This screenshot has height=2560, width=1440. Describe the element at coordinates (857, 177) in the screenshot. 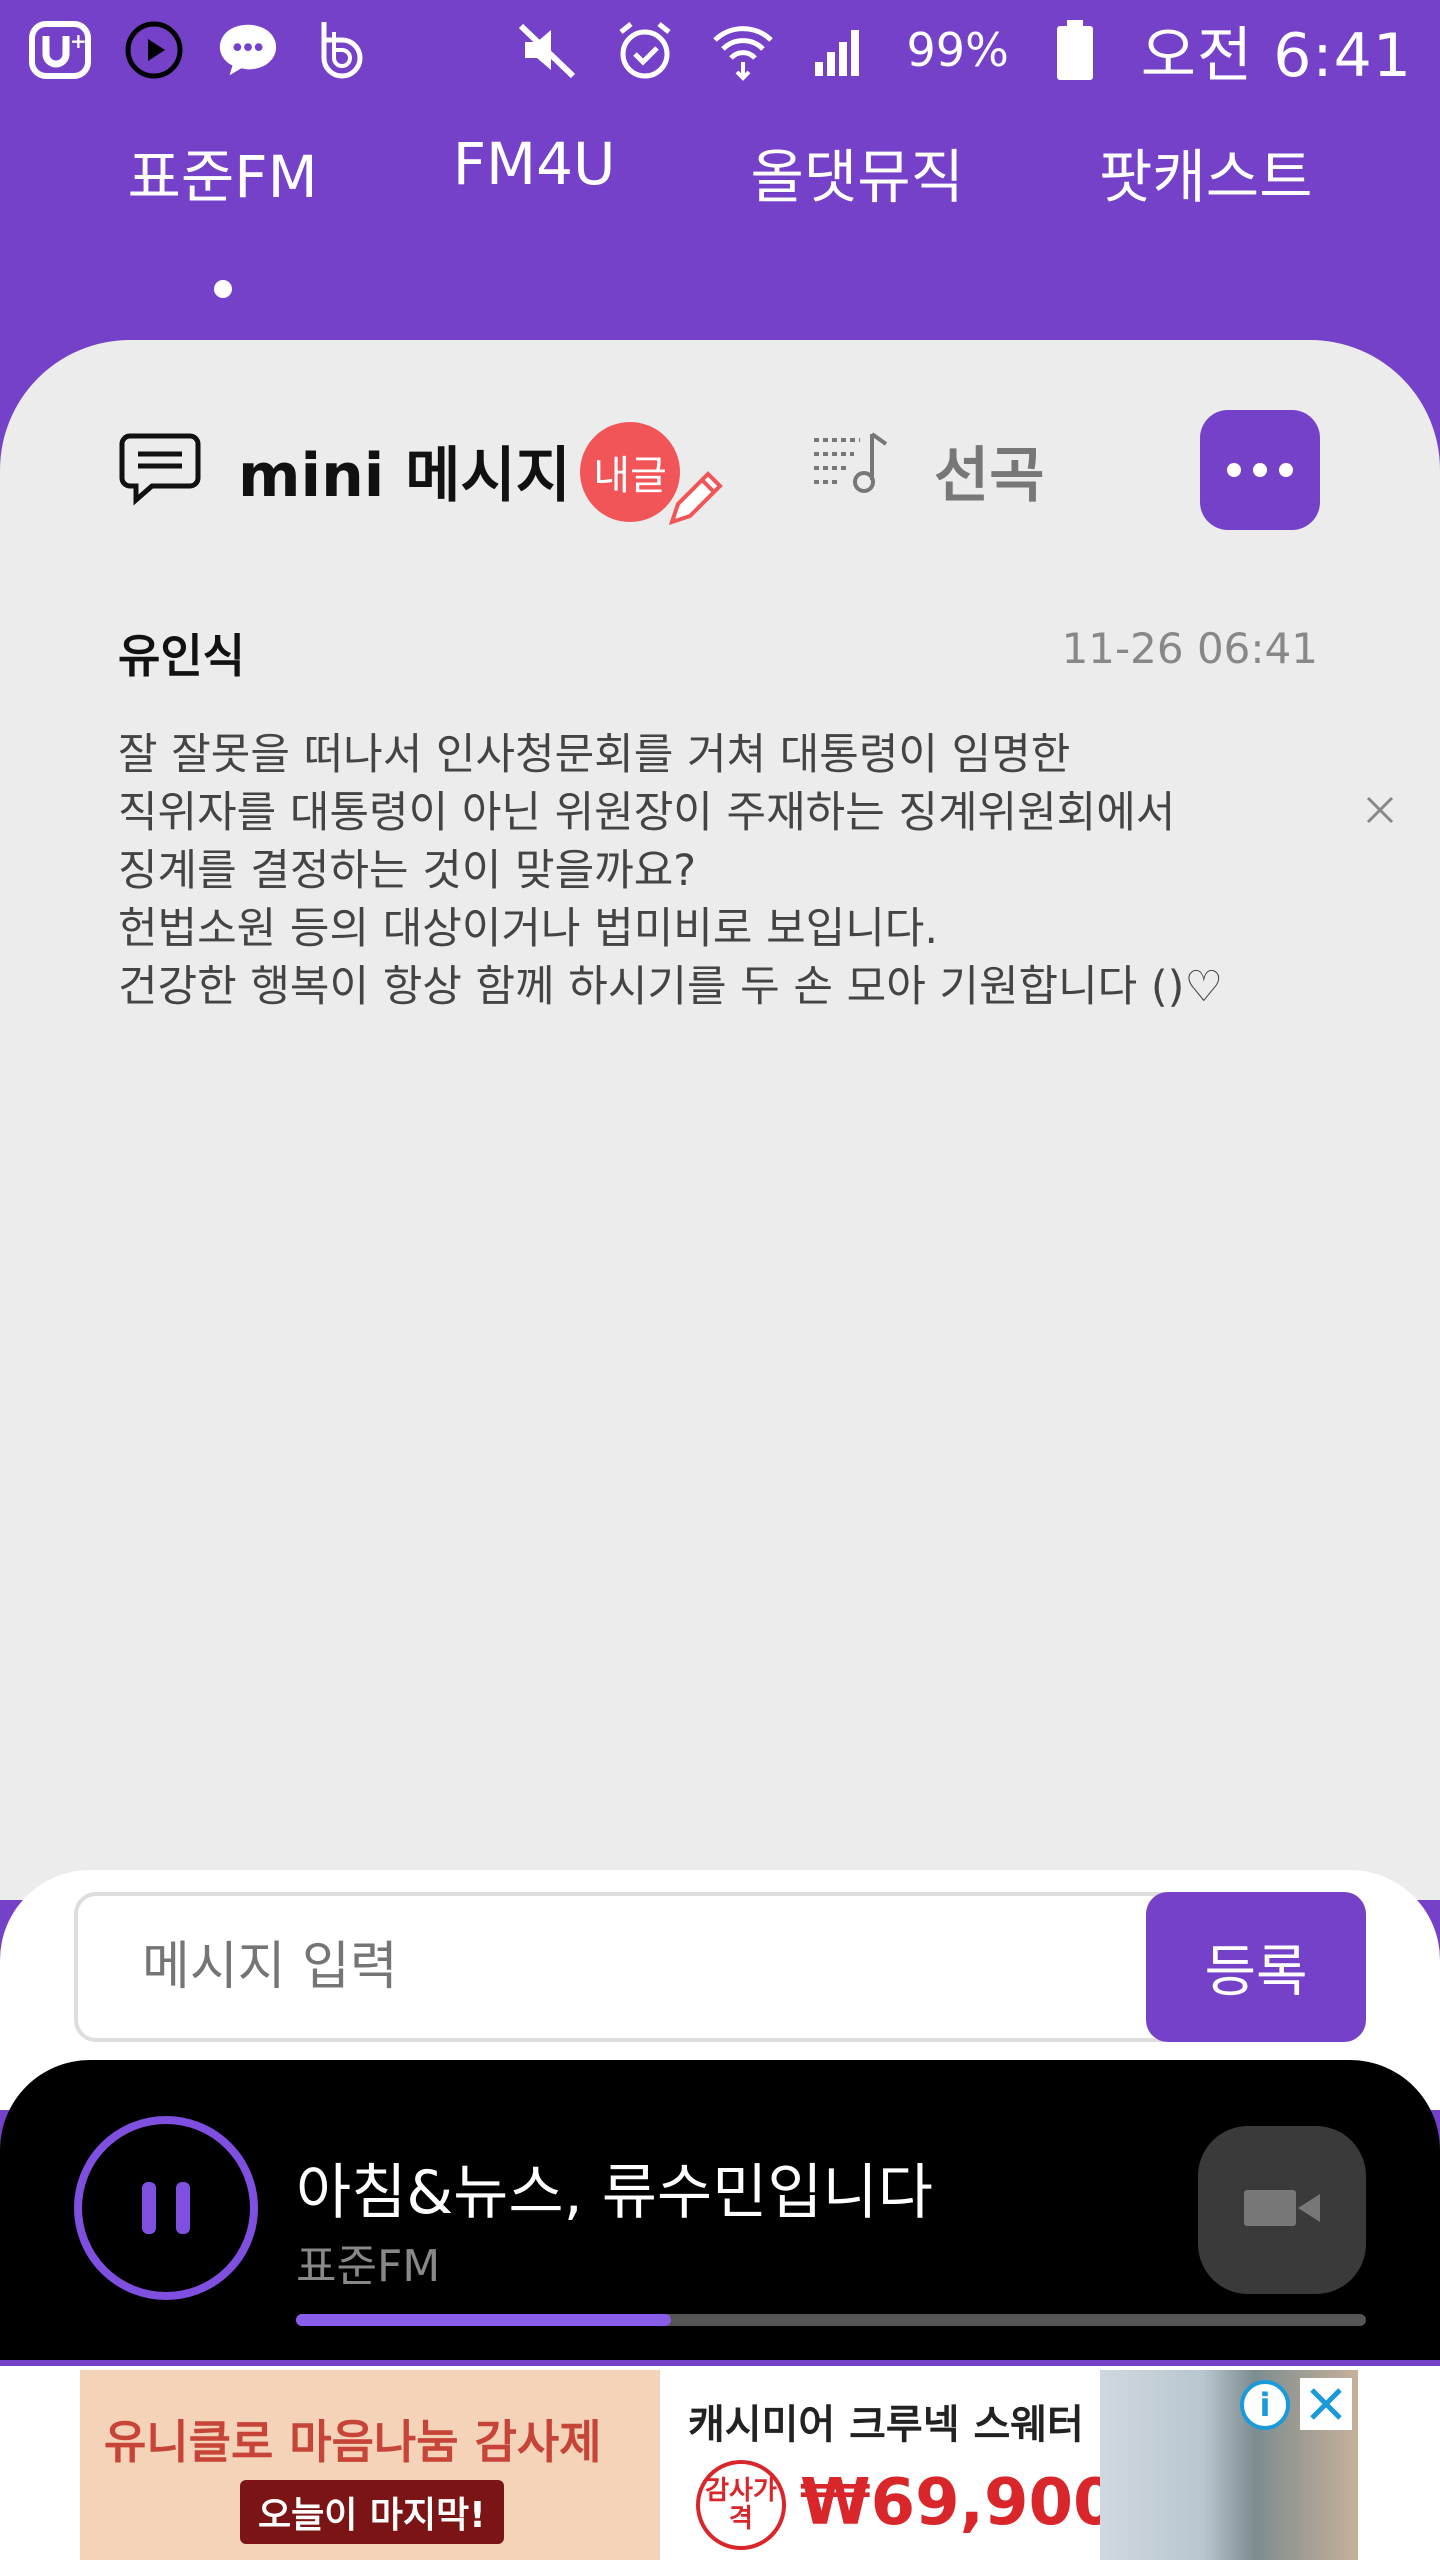

I see `tab-label: 올댓뮤직` at that location.